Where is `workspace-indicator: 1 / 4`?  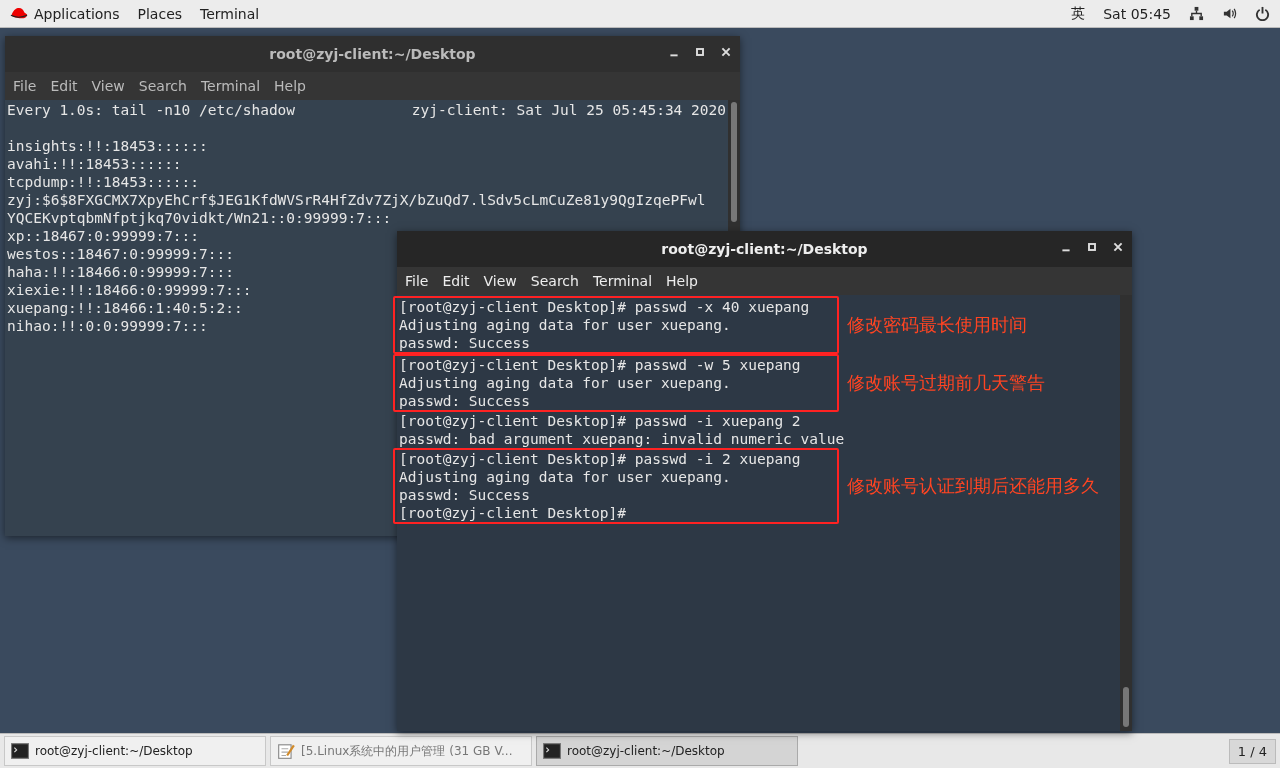
workspace-indicator: 1 / 4 is located at coordinates (1252, 751).